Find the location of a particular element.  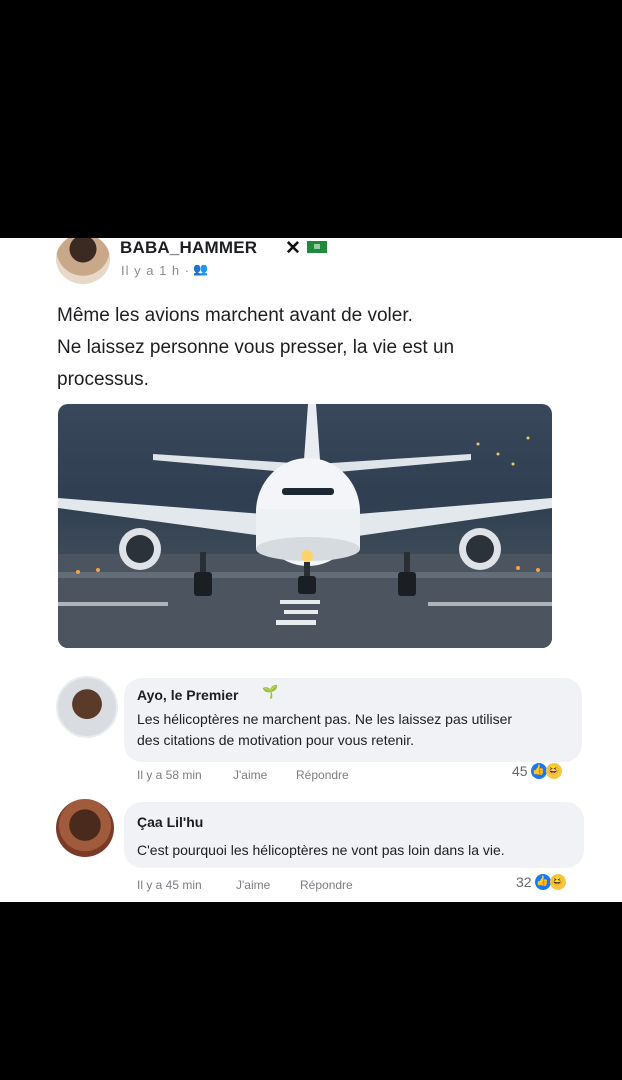

reaction-summary: 45 👍 😆 is located at coordinates (537, 771).